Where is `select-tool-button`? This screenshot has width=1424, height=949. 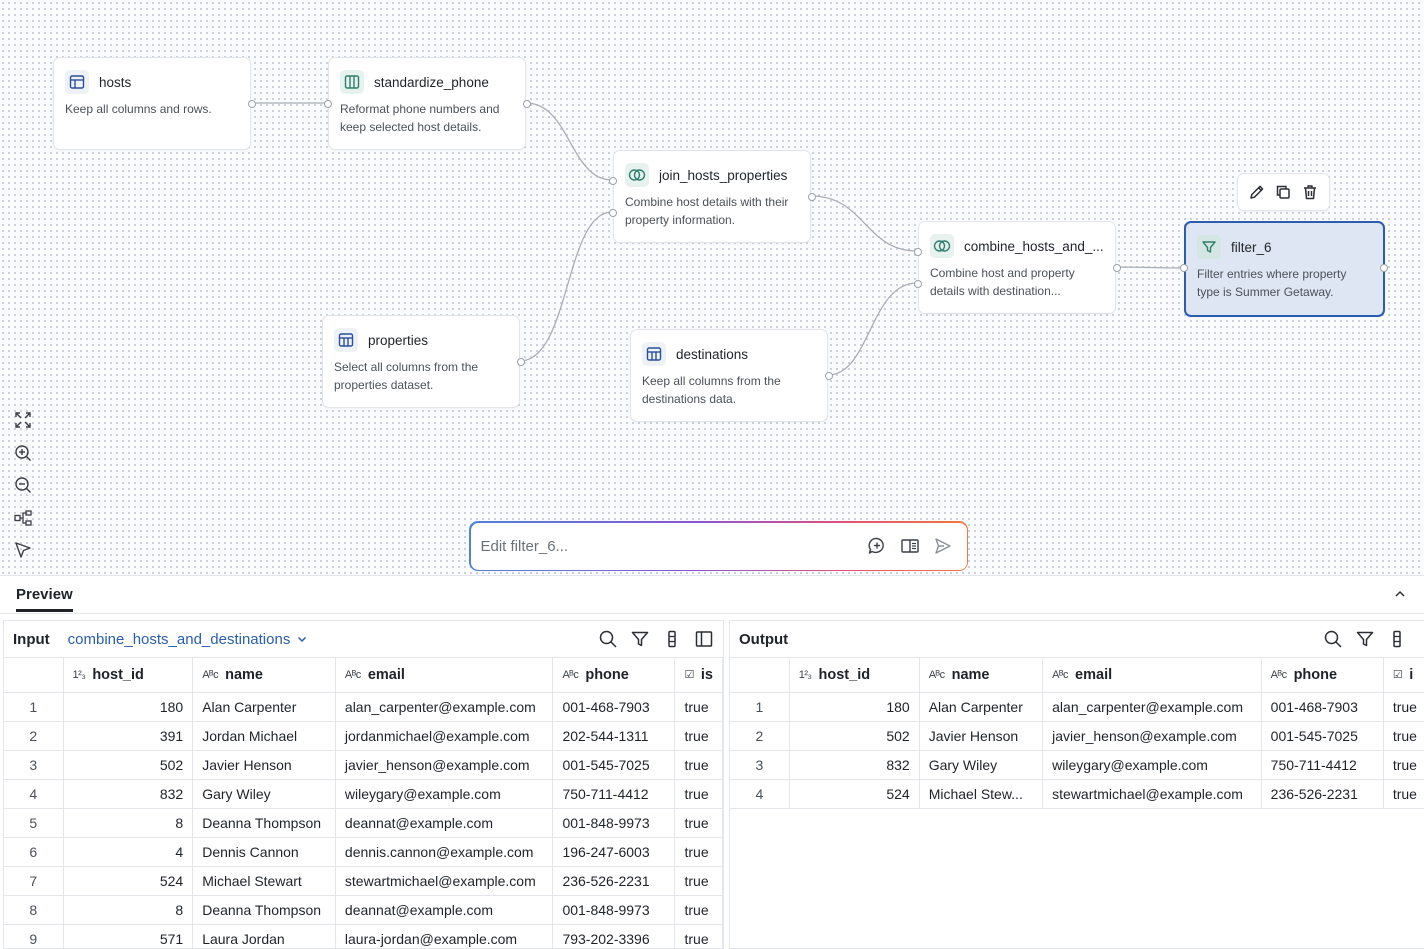
select-tool-button is located at coordinates (23, 550).